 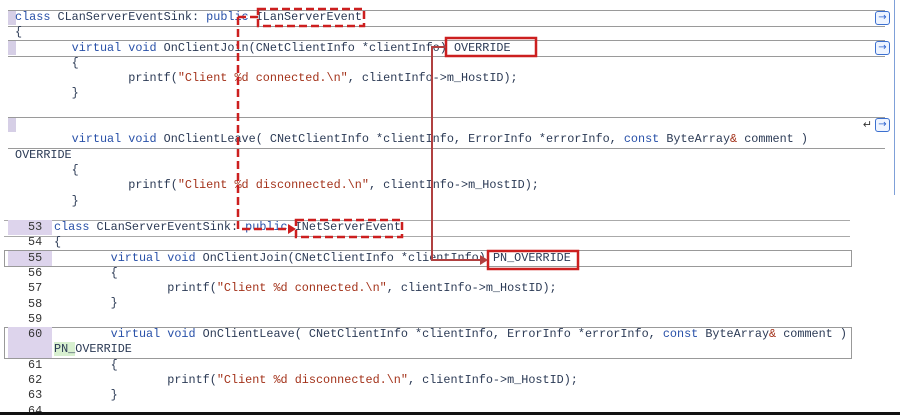 What do you see at coordinates (491, 47) in the screenshot?
I see `box-override` at bounding box center [491, 47].